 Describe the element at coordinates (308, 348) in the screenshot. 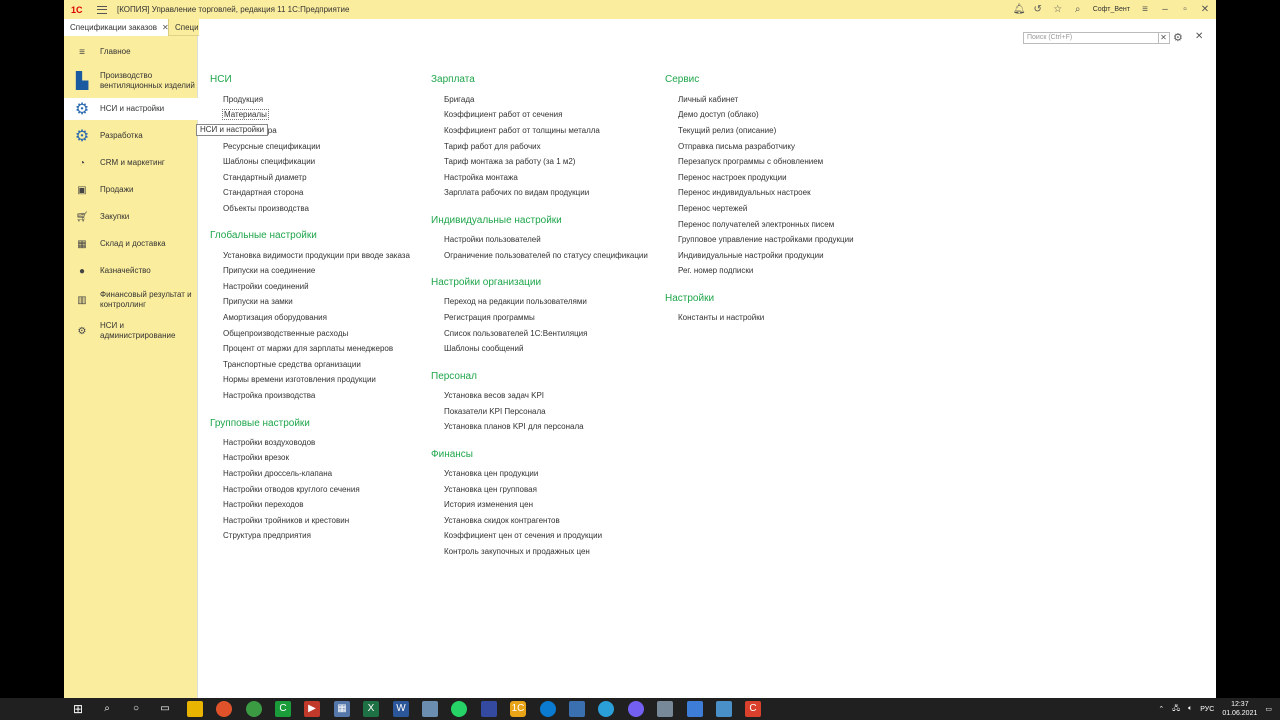

I see `list-item: Процент от маржи для зарплаты менеджеров` at that location.